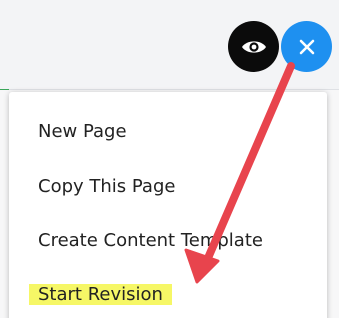 The width and height of the screenshot is (339, 318). I want to click on menu-item-start-revision: Start Revision, so click(100, 294).